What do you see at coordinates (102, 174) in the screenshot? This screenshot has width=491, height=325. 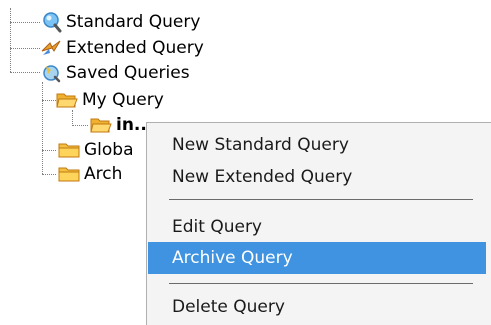 I see `tree-item-archive: Arch` at bounding box center [102, 174].